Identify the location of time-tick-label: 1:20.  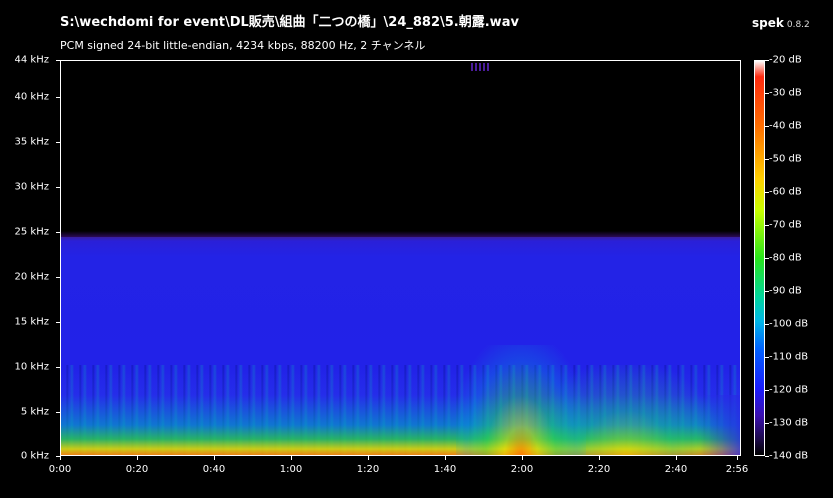
(368, 469).